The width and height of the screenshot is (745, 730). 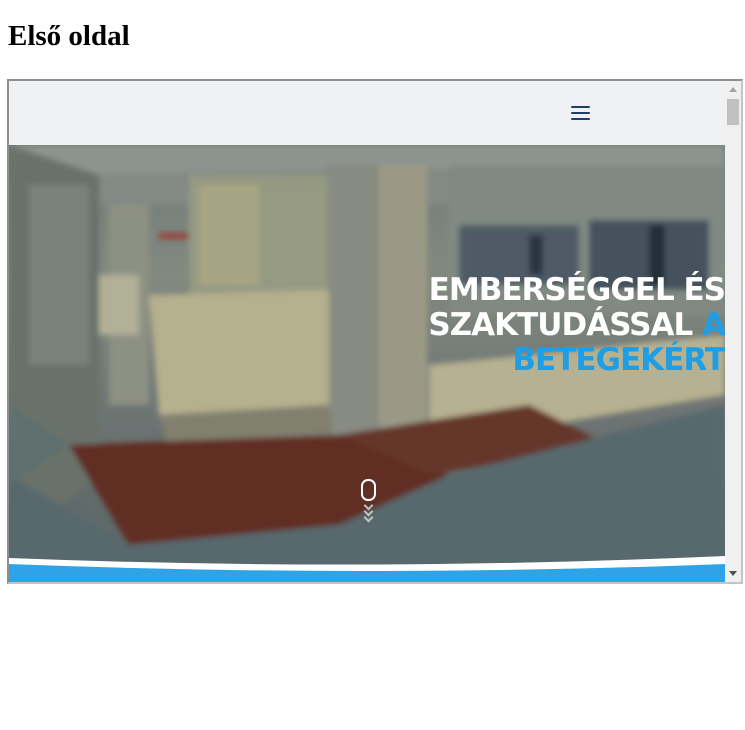 I want to click on scroll-down-indicator, so click(x=368, y=501).